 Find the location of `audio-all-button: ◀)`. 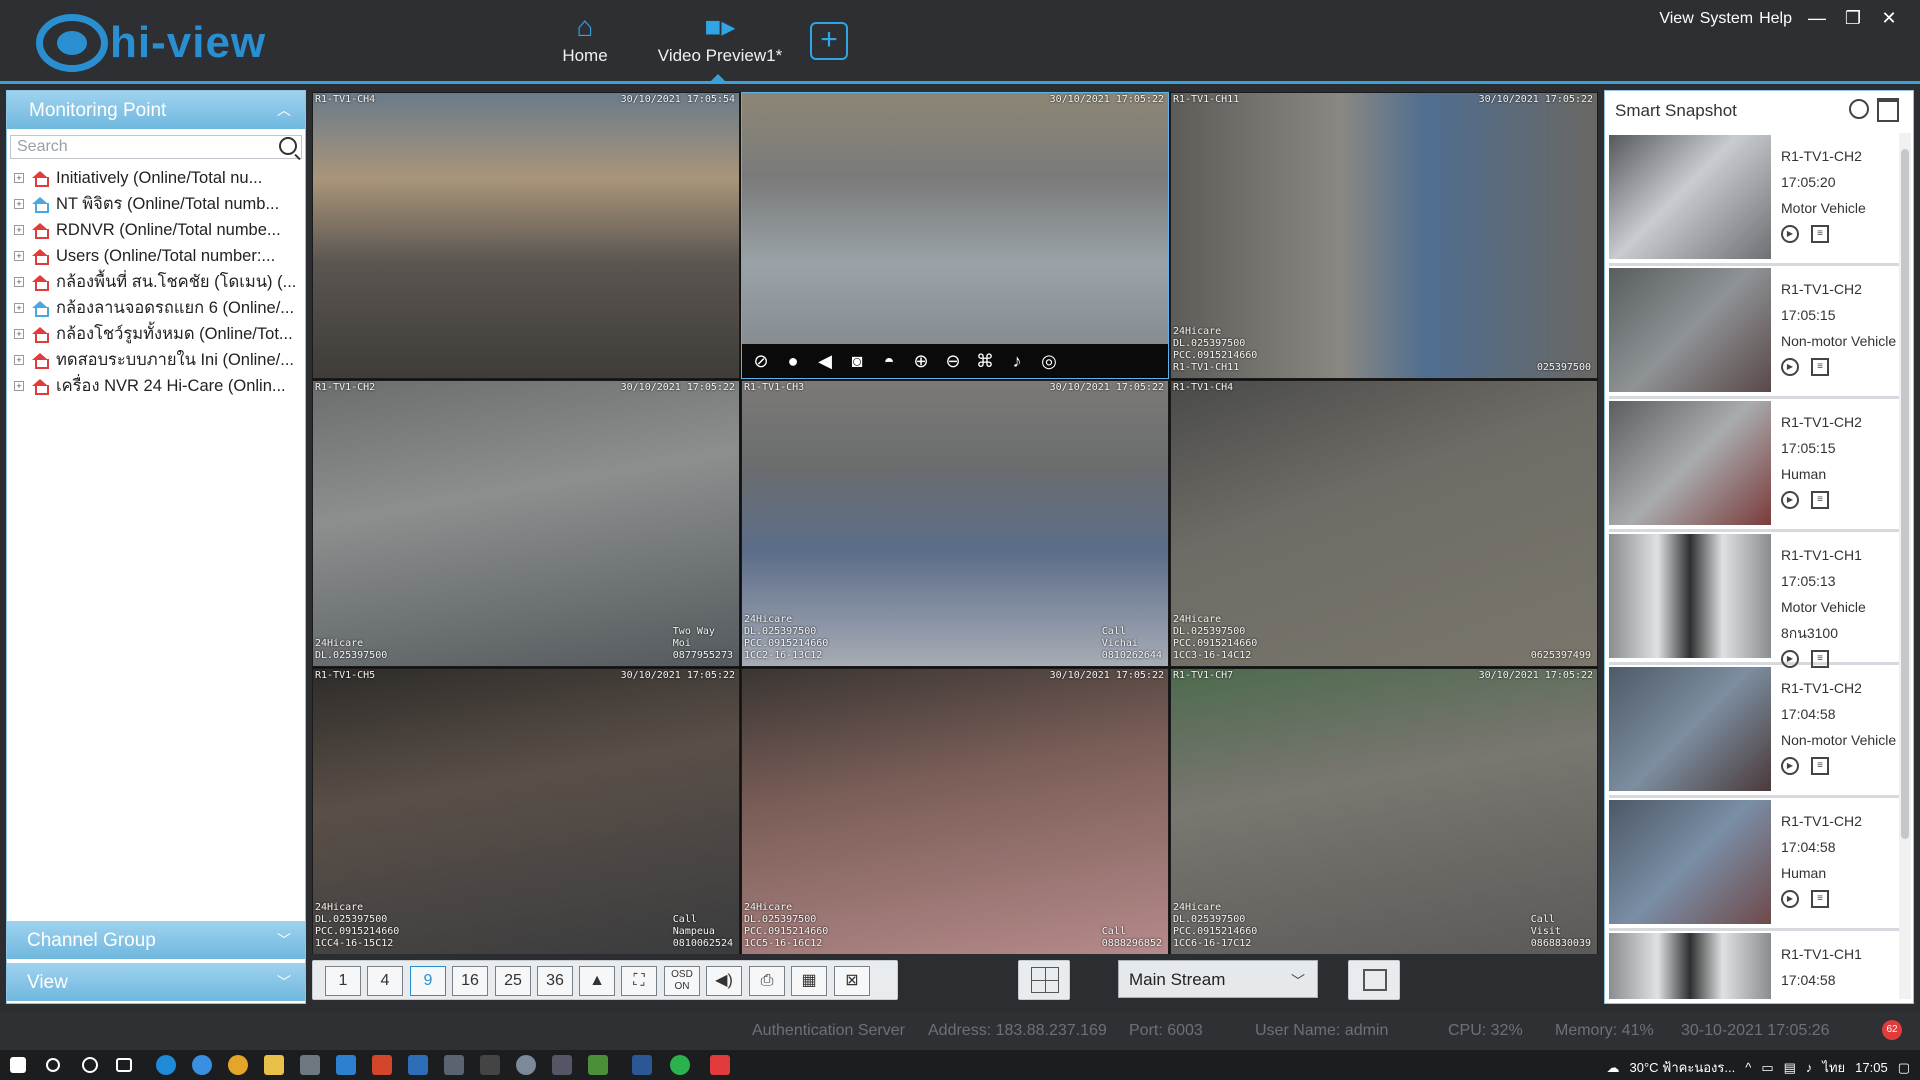

audio-all-button: ◀) is located at coordinates (724, 981).